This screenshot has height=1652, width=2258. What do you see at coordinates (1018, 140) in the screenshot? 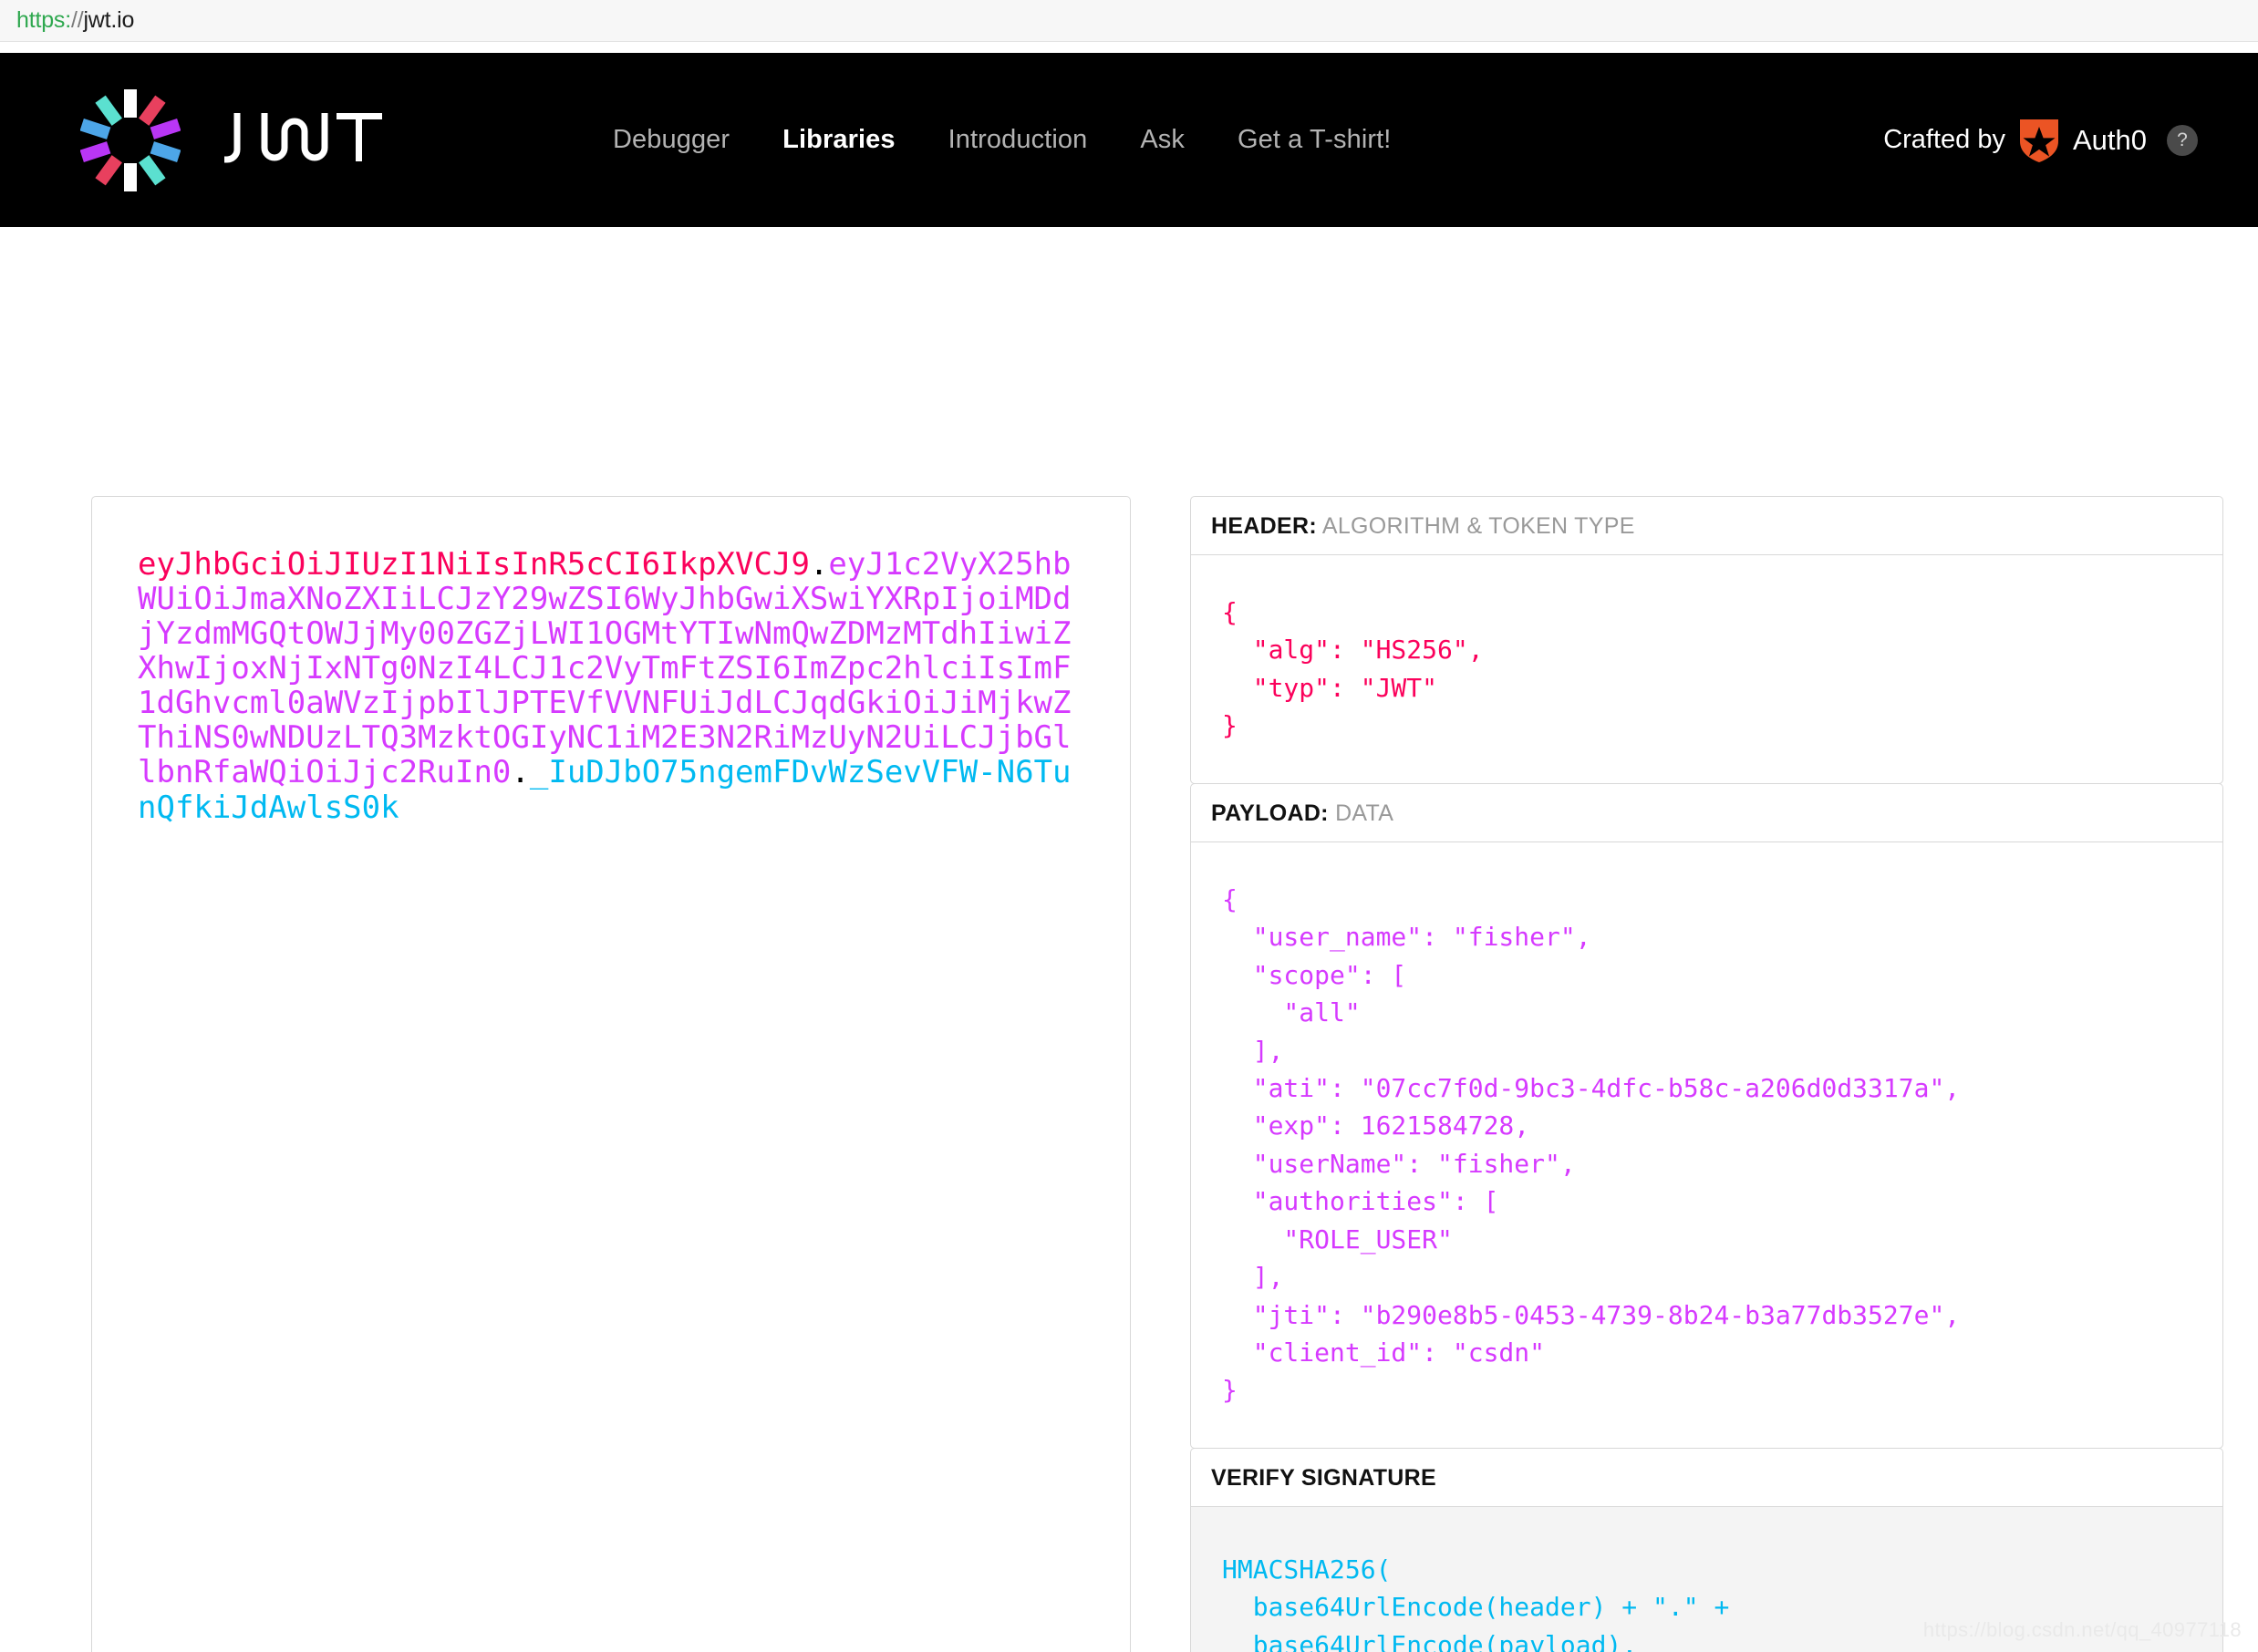
I see `nav-item-introduction: Introduction` at bounding box center [1018, 140].